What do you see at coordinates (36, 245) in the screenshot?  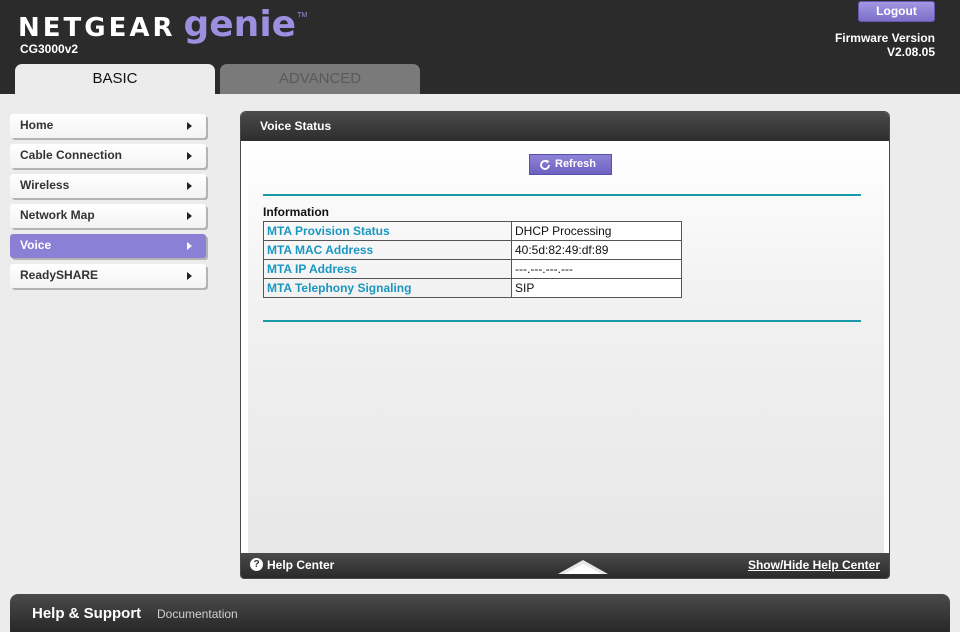 I see `sidebar-item-label: Voice` at bounding box center [36, 245].